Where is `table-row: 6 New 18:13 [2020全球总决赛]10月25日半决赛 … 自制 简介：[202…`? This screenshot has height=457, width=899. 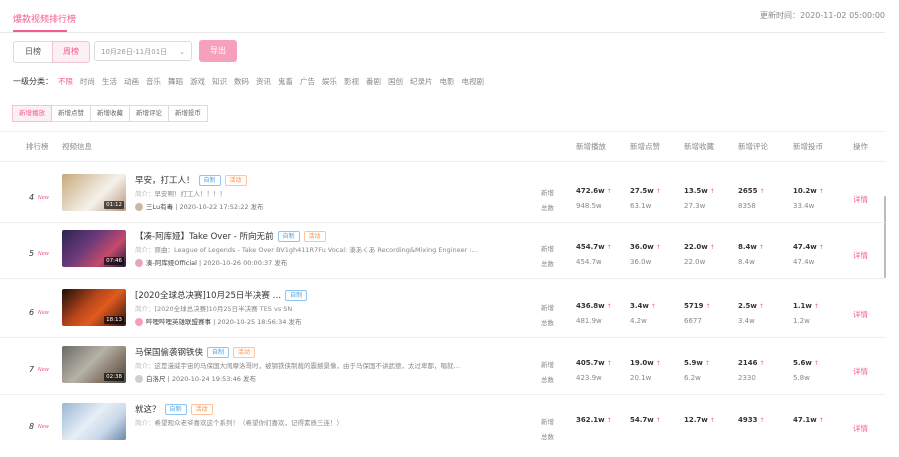 table-row: 6 New 18:13 [2020全球总决赛]10月25日半决赛 … 自制 简介：[202… is located at coordinates (442, 315).